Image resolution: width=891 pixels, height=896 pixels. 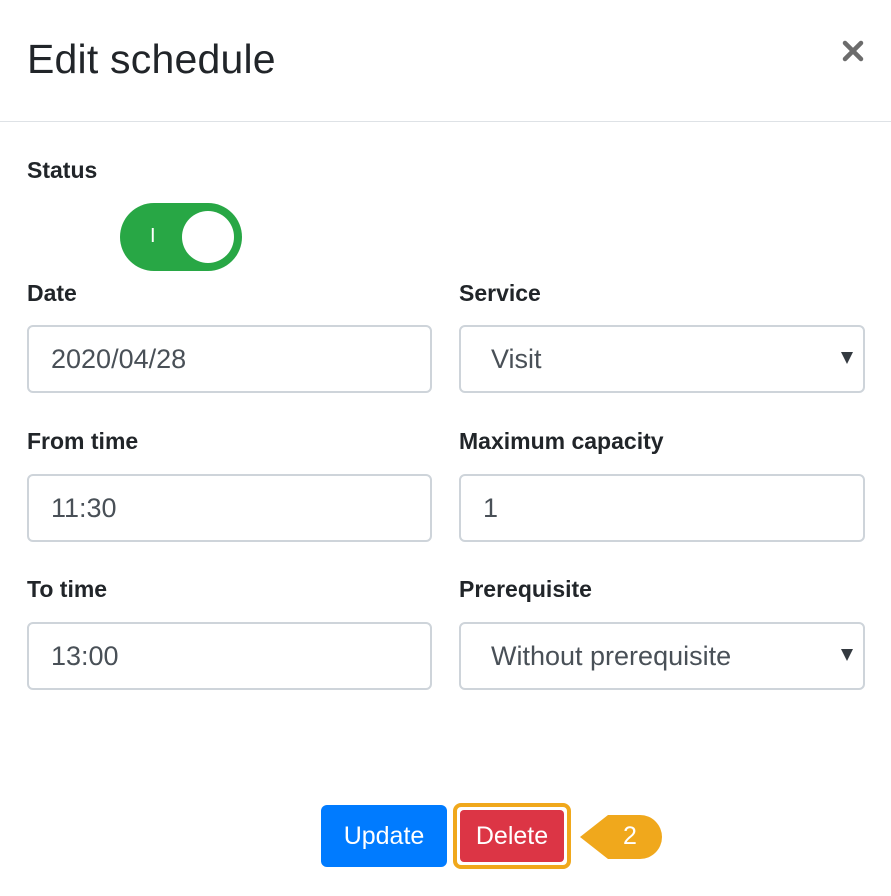 I want to click on delete-button: Delete, so click(x=512, y=836).